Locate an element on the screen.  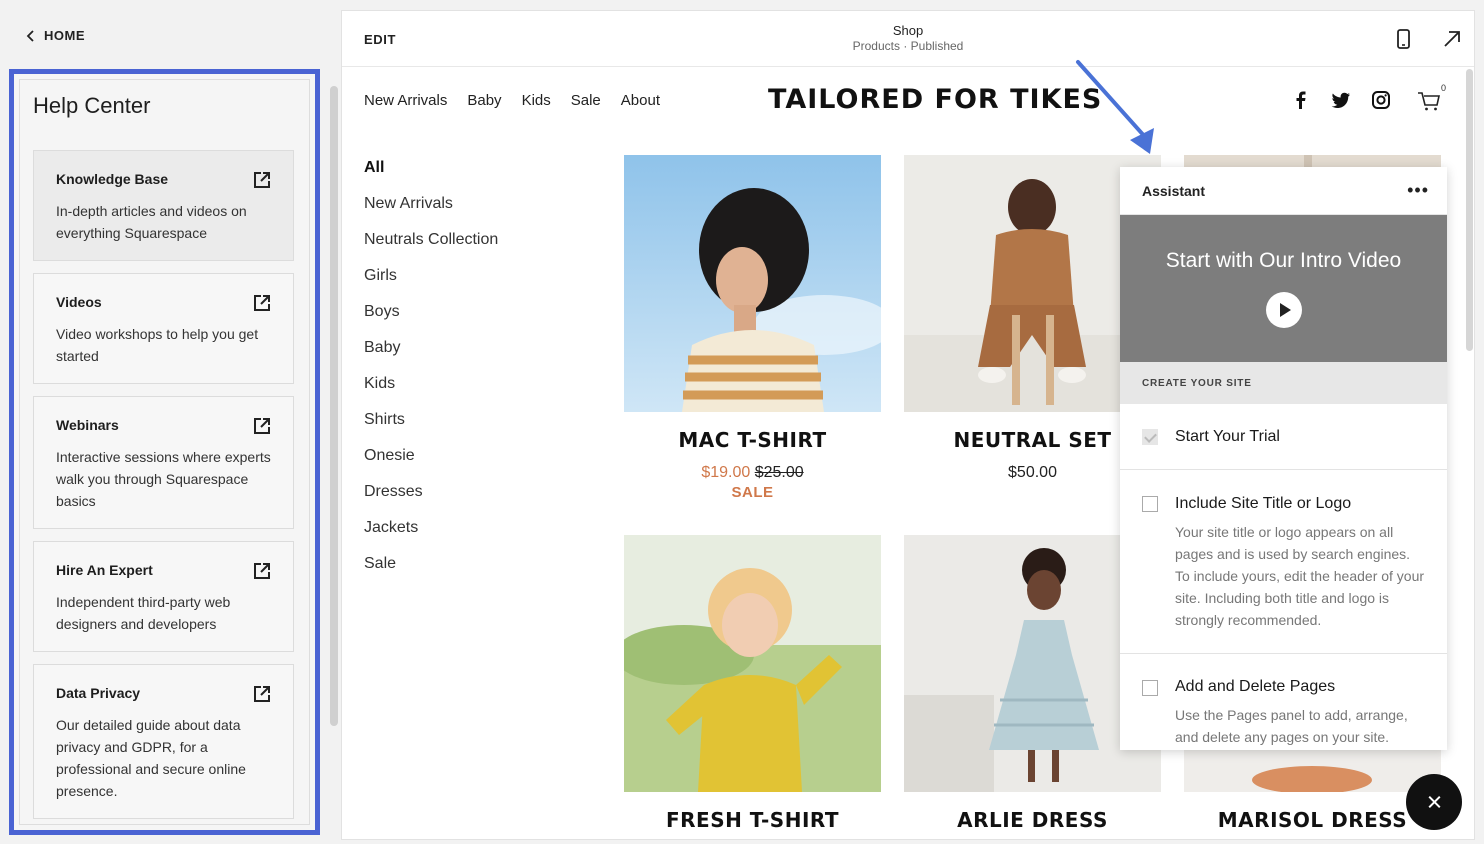
product-name: MAC T-SHIRT is located at coordinates (752, 440).